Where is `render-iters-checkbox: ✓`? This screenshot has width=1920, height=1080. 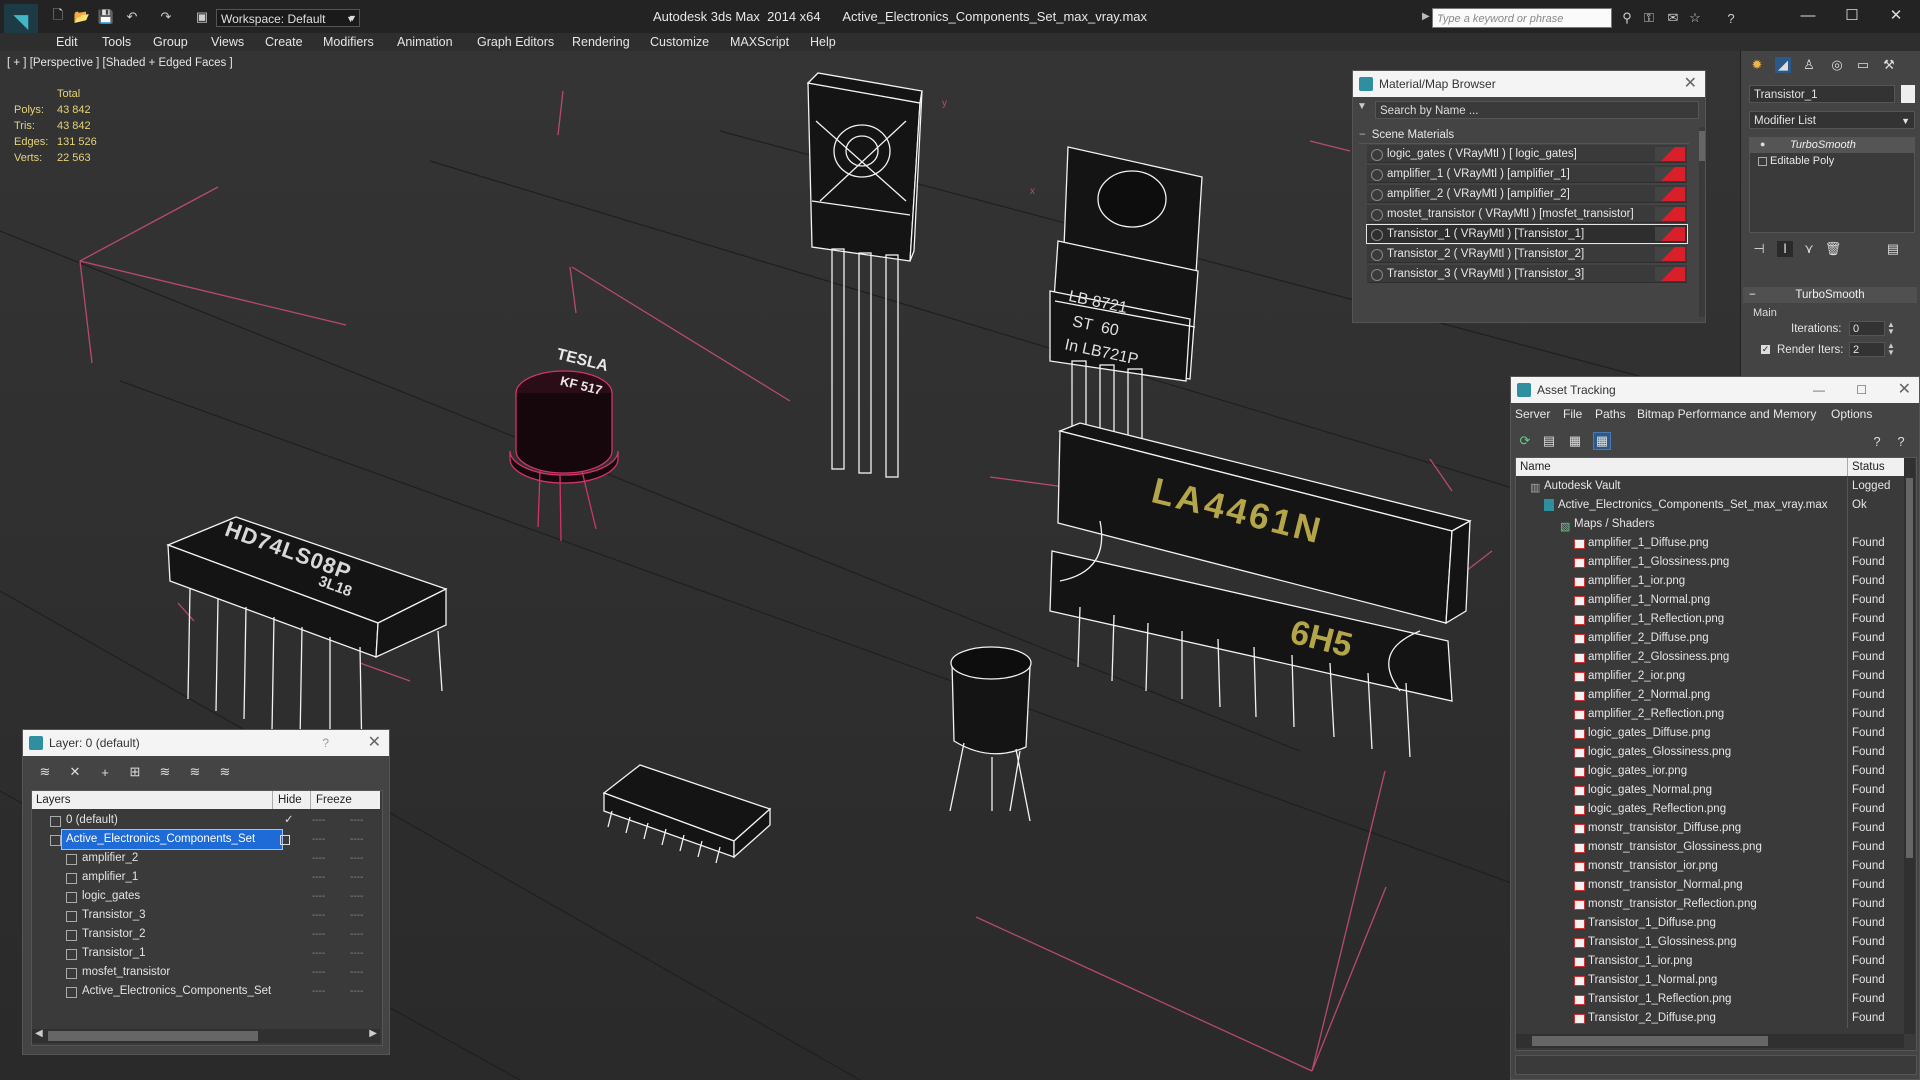 render-iters-checkbox: ✓ is located at coordinates (1765, 349).